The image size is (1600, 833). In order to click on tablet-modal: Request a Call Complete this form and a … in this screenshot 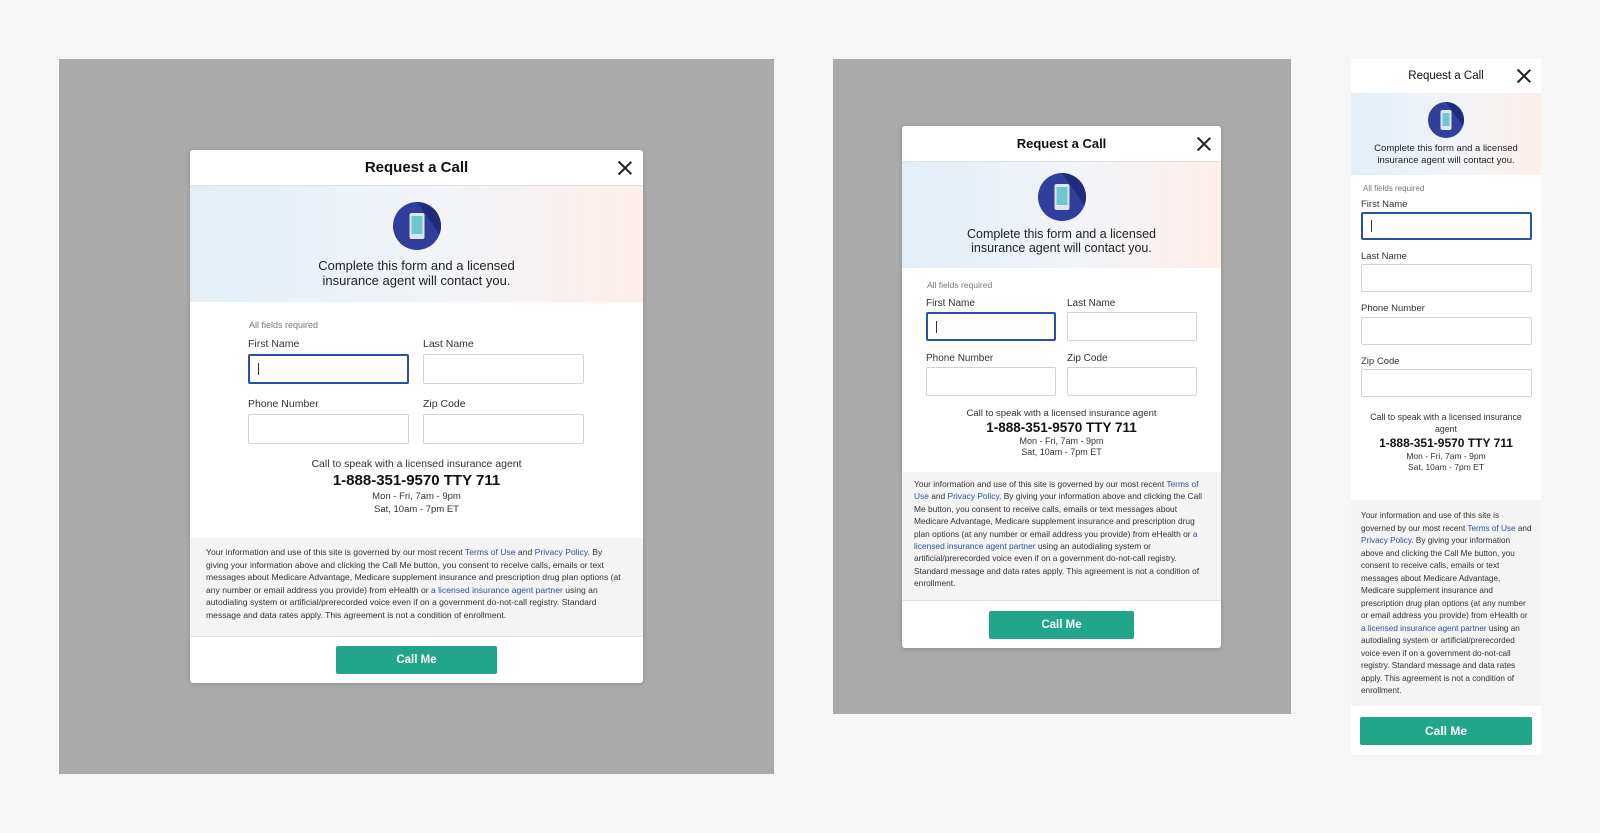, I will do `click(1061, 387)`.